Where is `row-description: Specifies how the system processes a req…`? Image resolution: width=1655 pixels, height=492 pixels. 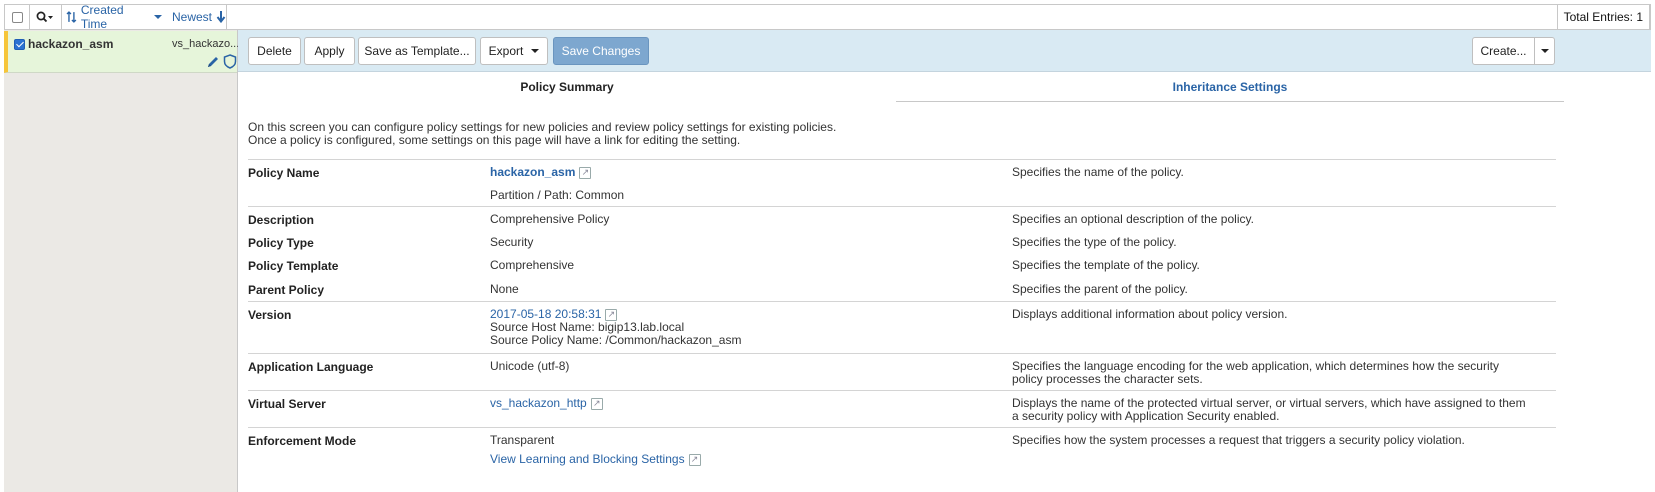 row-description: Specifies how the system processes a req… is located at coordinates (1238, 440).